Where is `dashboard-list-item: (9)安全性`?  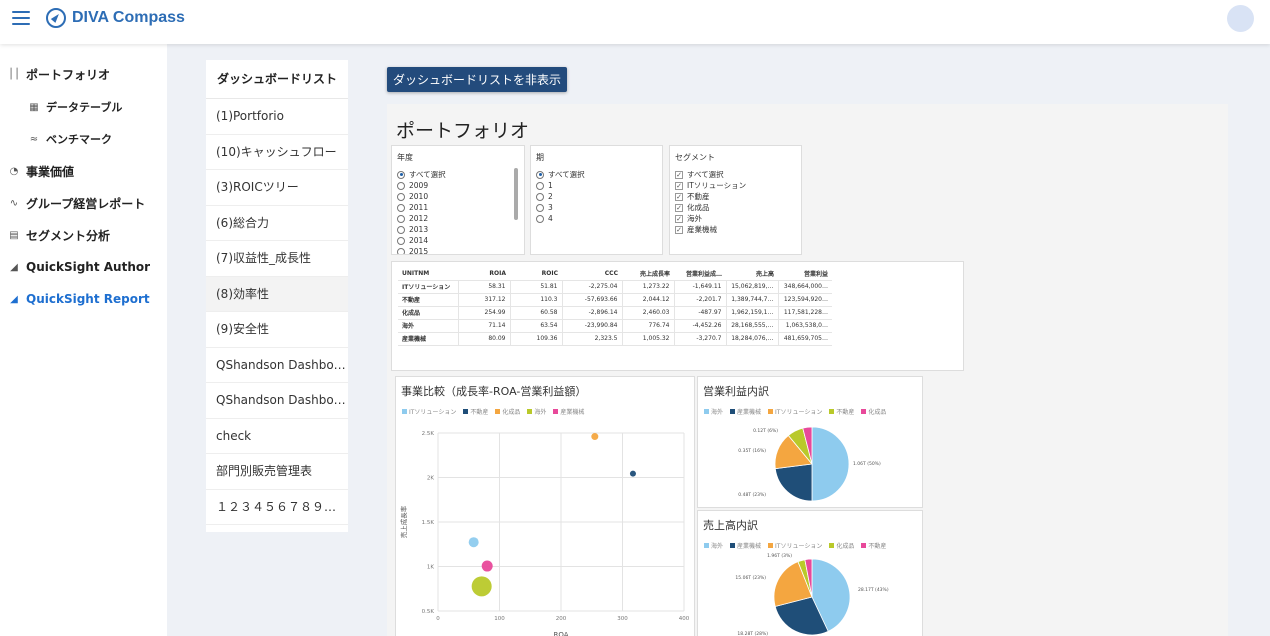 dashboard-list-item: (9)安全性 is located at coordinates (277, 330).